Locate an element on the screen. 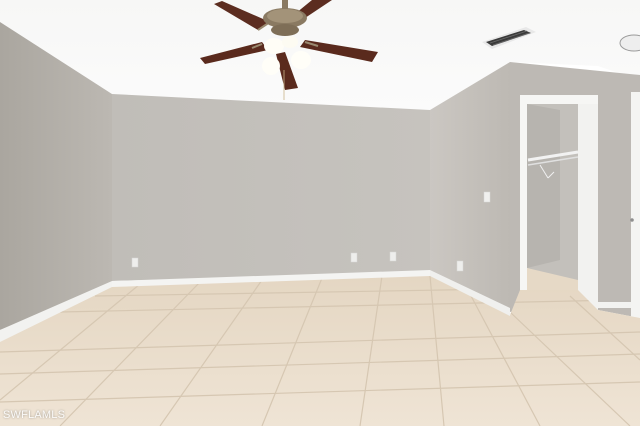 The height and width of the screenshot is (426, 640). light-switch-icon is located at coordinates (487, 197).